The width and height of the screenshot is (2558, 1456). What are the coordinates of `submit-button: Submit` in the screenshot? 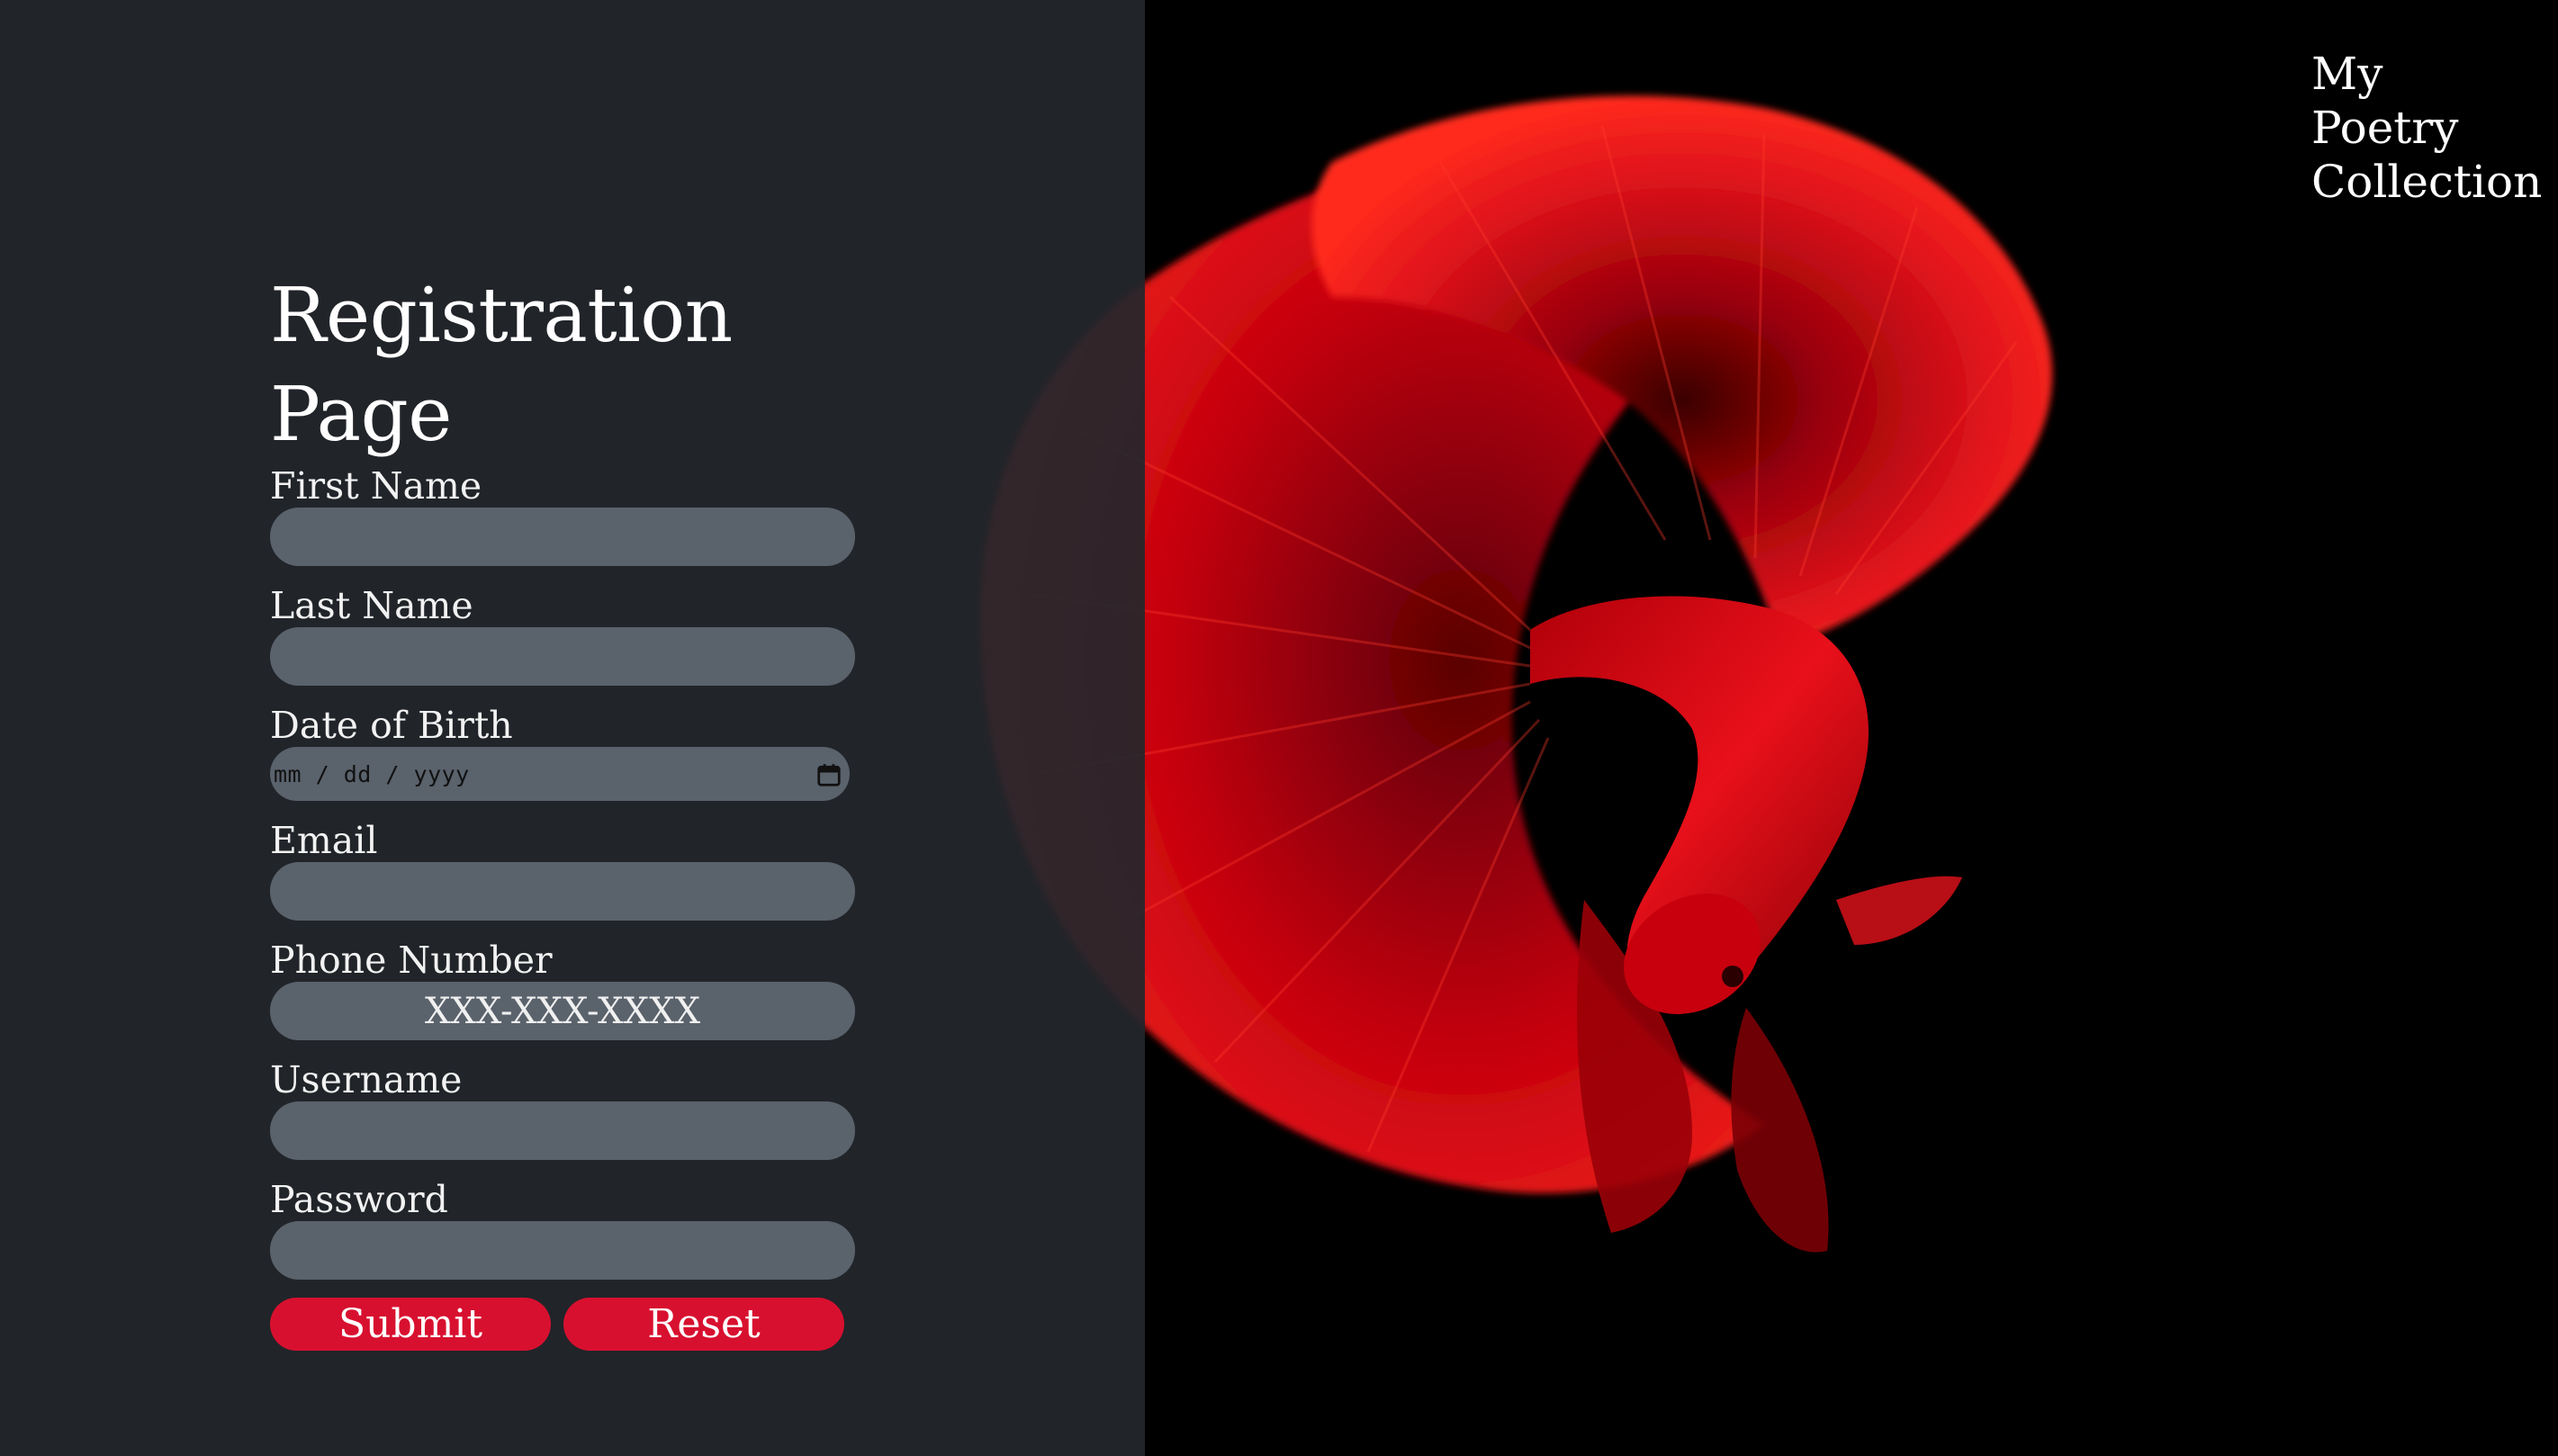 It's located at (411, 1324).